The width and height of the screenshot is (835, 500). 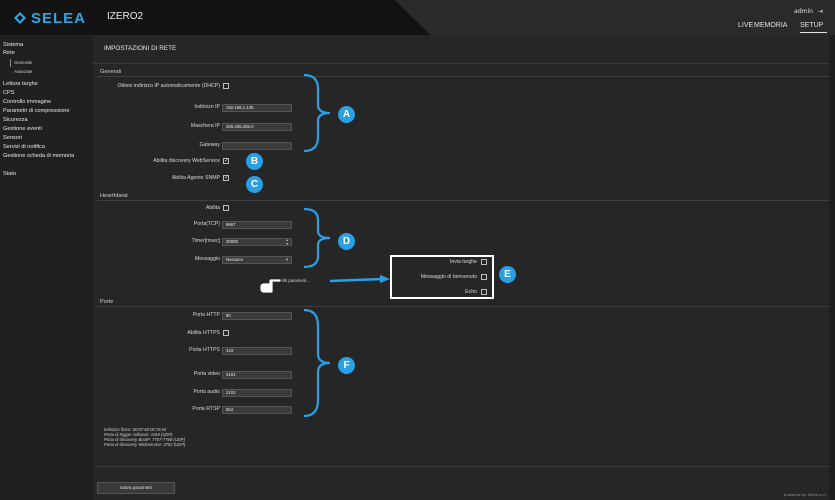 What do you see at coordinates (317, 238) in the screenshot?
I see `brace-d` at bounding box center [317, 238].